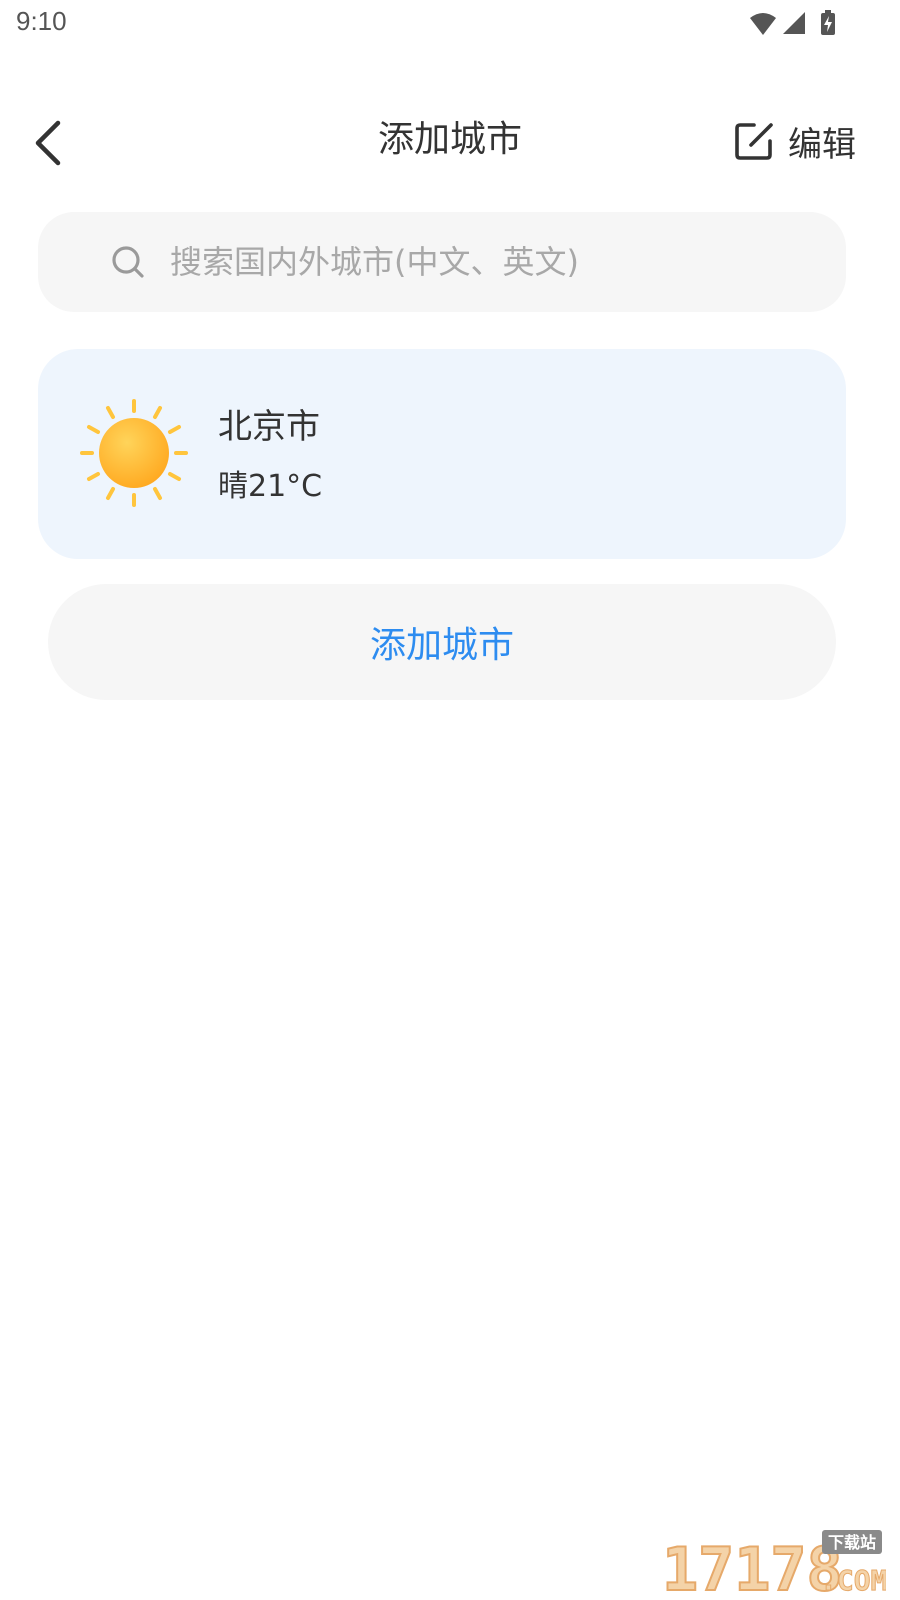 The image size is (900, 1600). Describe the element at coordinates (822, 144) in the screenshot. I see `edit-label: 编辑` at that location.